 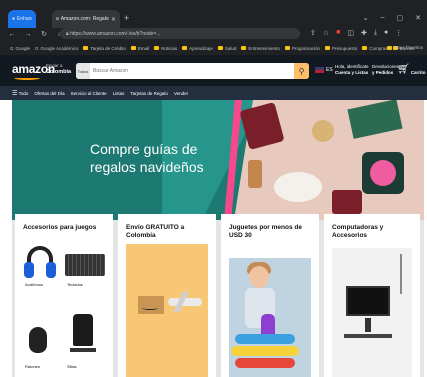 I want to click on child-image, so click(x=259, y=277).